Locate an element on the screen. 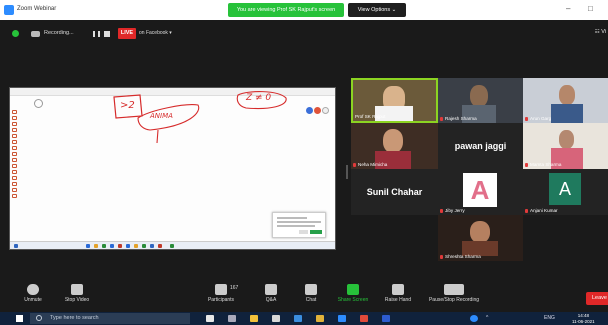  status-row: Recording... LIVE on Facebook ▾ ☷ Vi is located at coordinates (304, 34).